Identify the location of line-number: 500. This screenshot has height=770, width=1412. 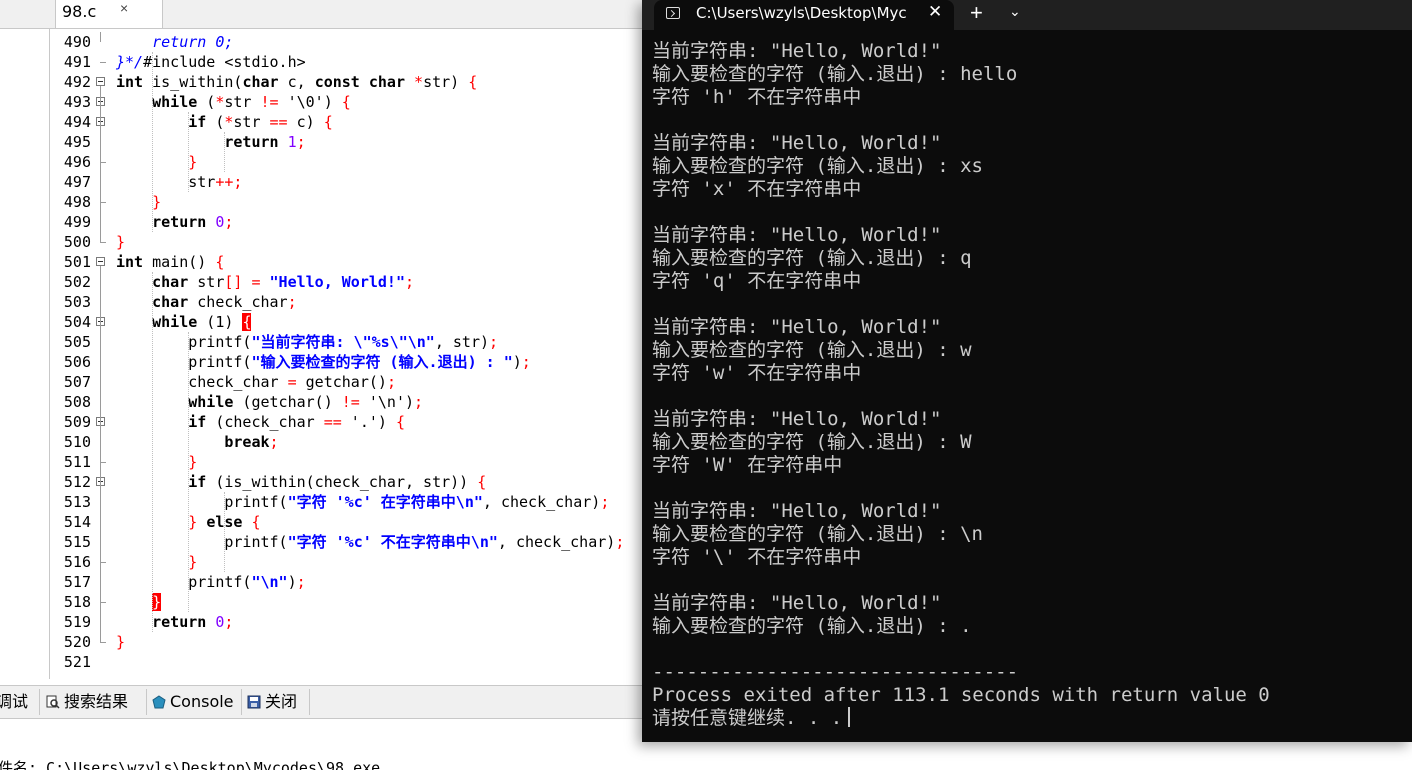
(77, 242).